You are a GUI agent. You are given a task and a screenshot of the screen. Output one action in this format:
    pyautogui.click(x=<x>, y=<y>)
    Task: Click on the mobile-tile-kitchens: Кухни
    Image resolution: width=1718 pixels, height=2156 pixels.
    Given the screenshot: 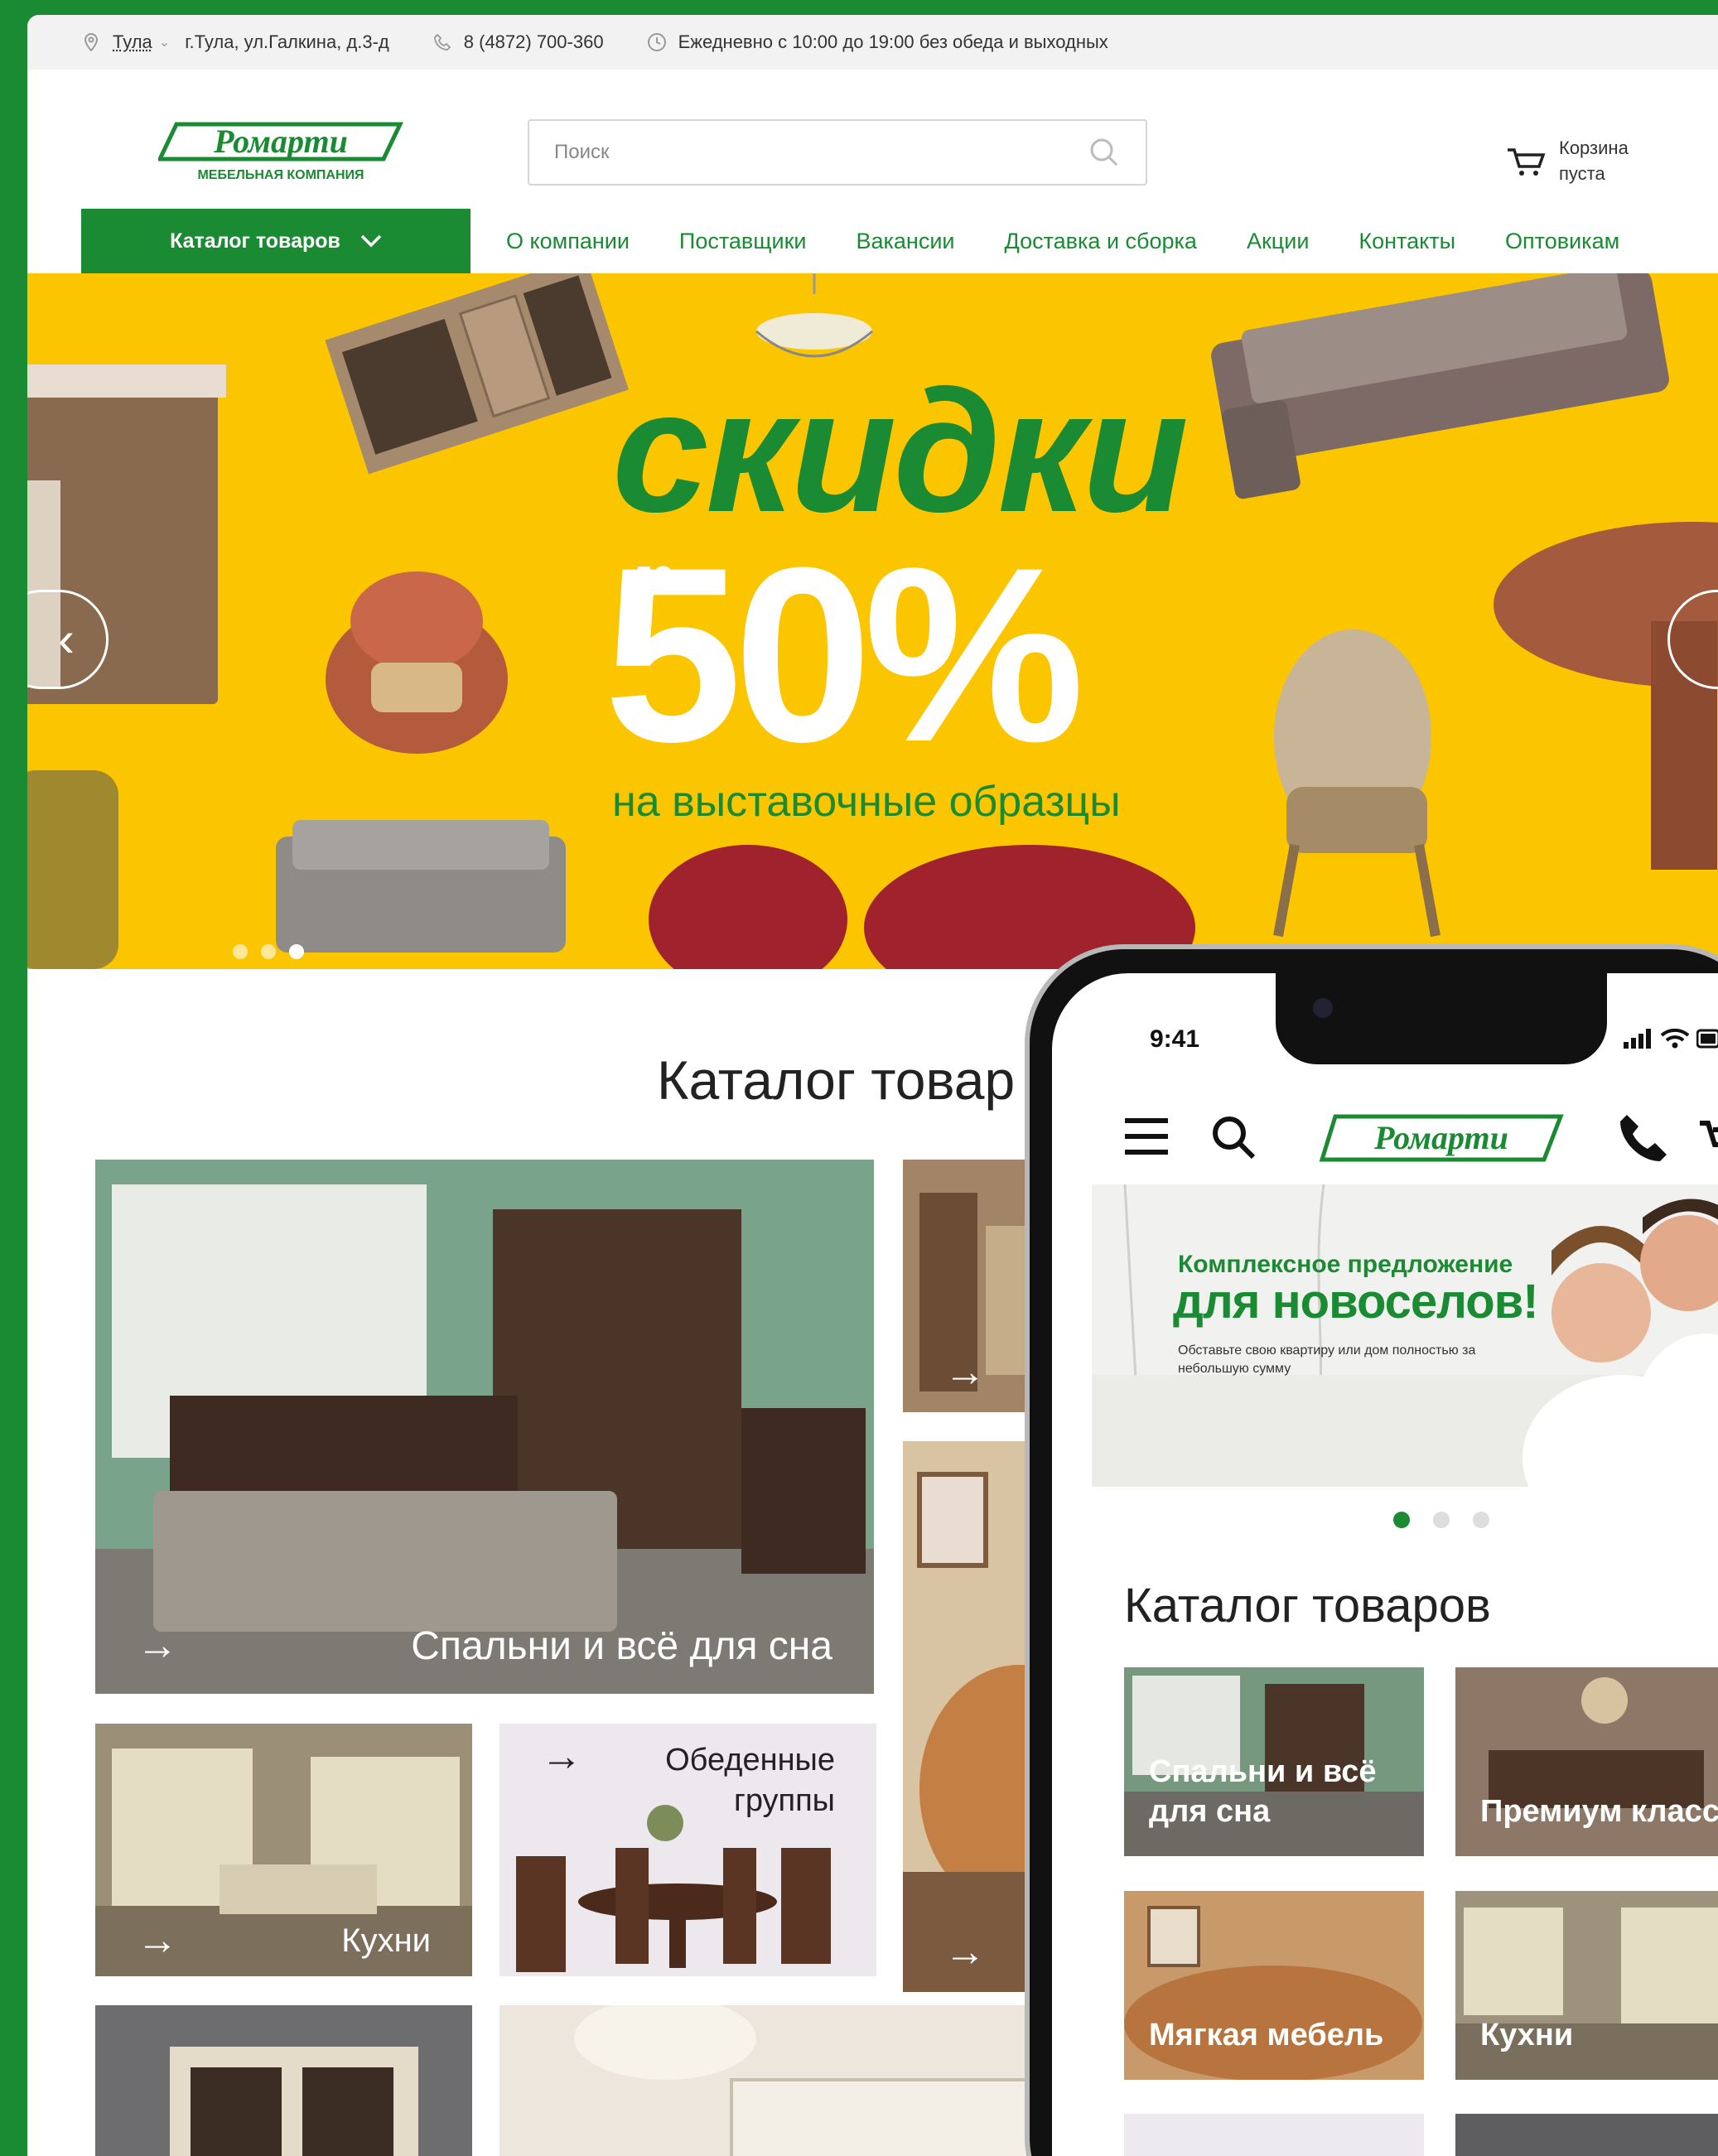 What is the action you would take?
    pyautogui.click(x=1587, y=1986)
    